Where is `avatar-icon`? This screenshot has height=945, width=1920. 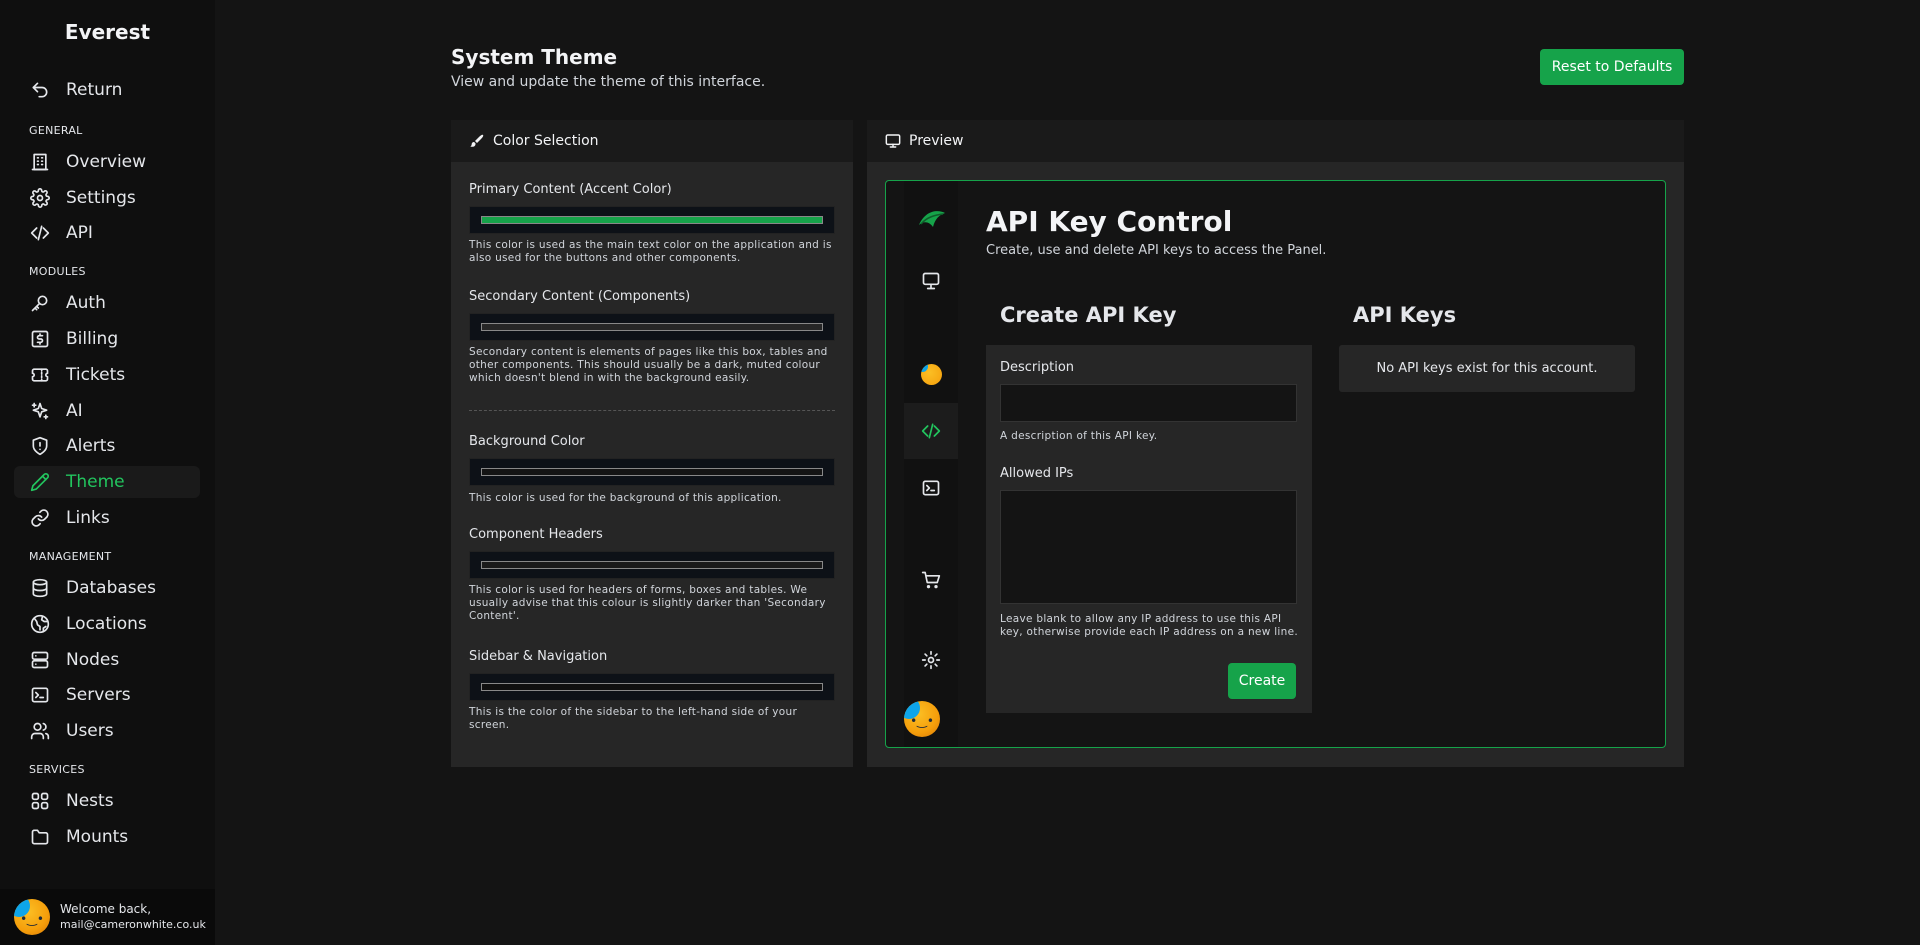
avatar-icon is located at coordinates (931, 374).